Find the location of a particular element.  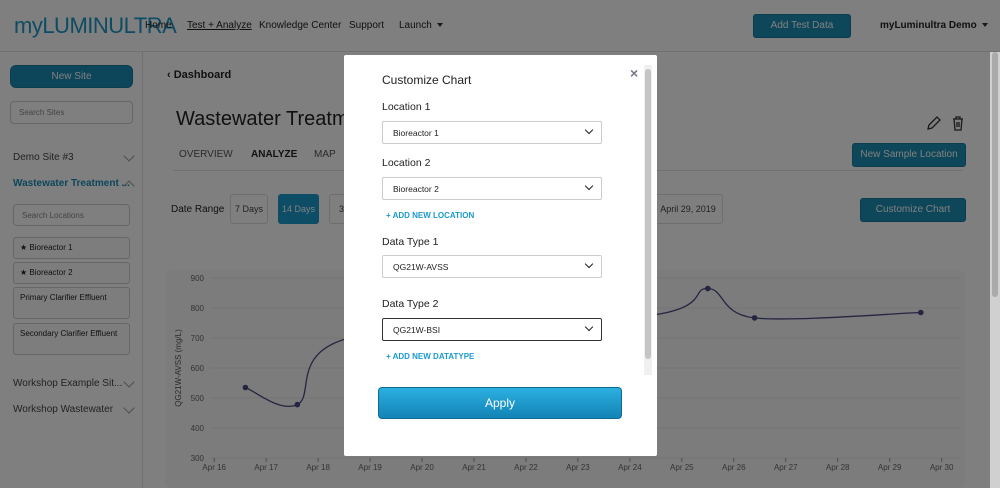

data-type-2-value: QG21W-BSI is located at coordinates (417, 330).